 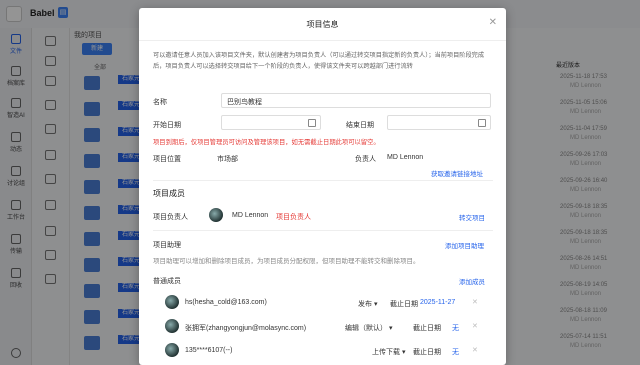 What do you see at coordinates (246, 328) in the screenshot?
I see `member-name: 张拥军(zhangyongjun@molasync.com)` at bounding box center [246, 328].